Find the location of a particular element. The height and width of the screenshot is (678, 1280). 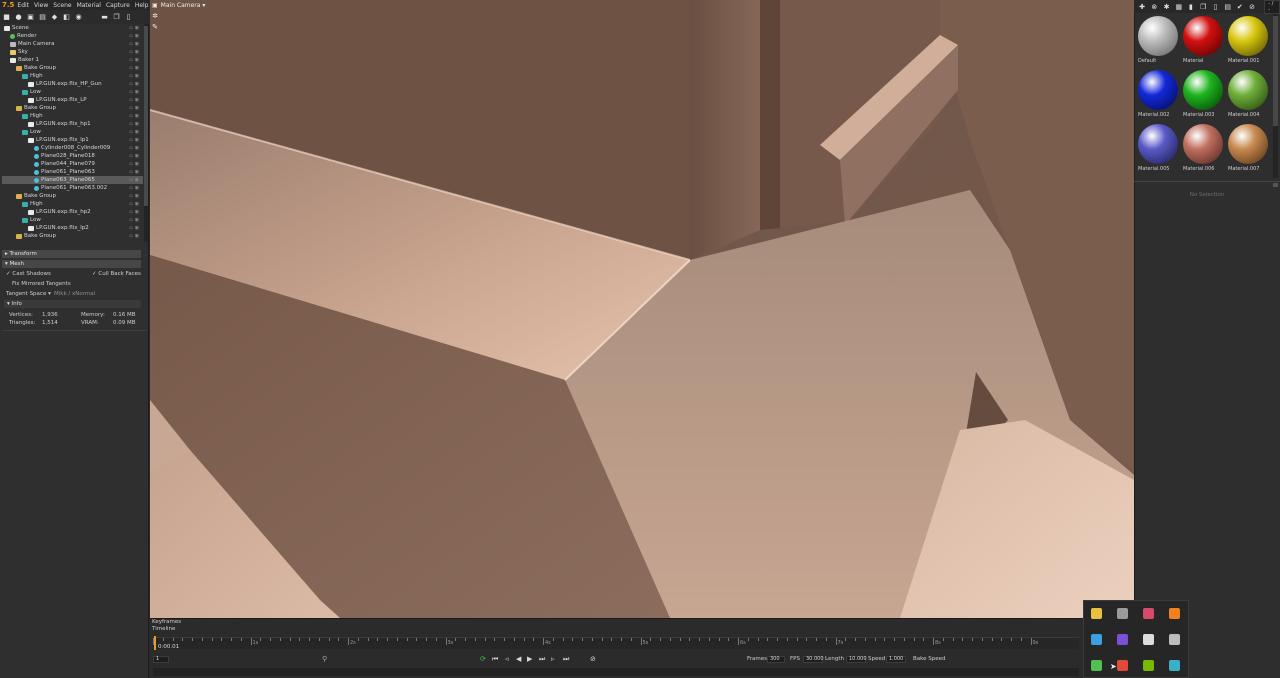

scene-tree-item: Sky ▫◉ is located at coordinates (72, 52).